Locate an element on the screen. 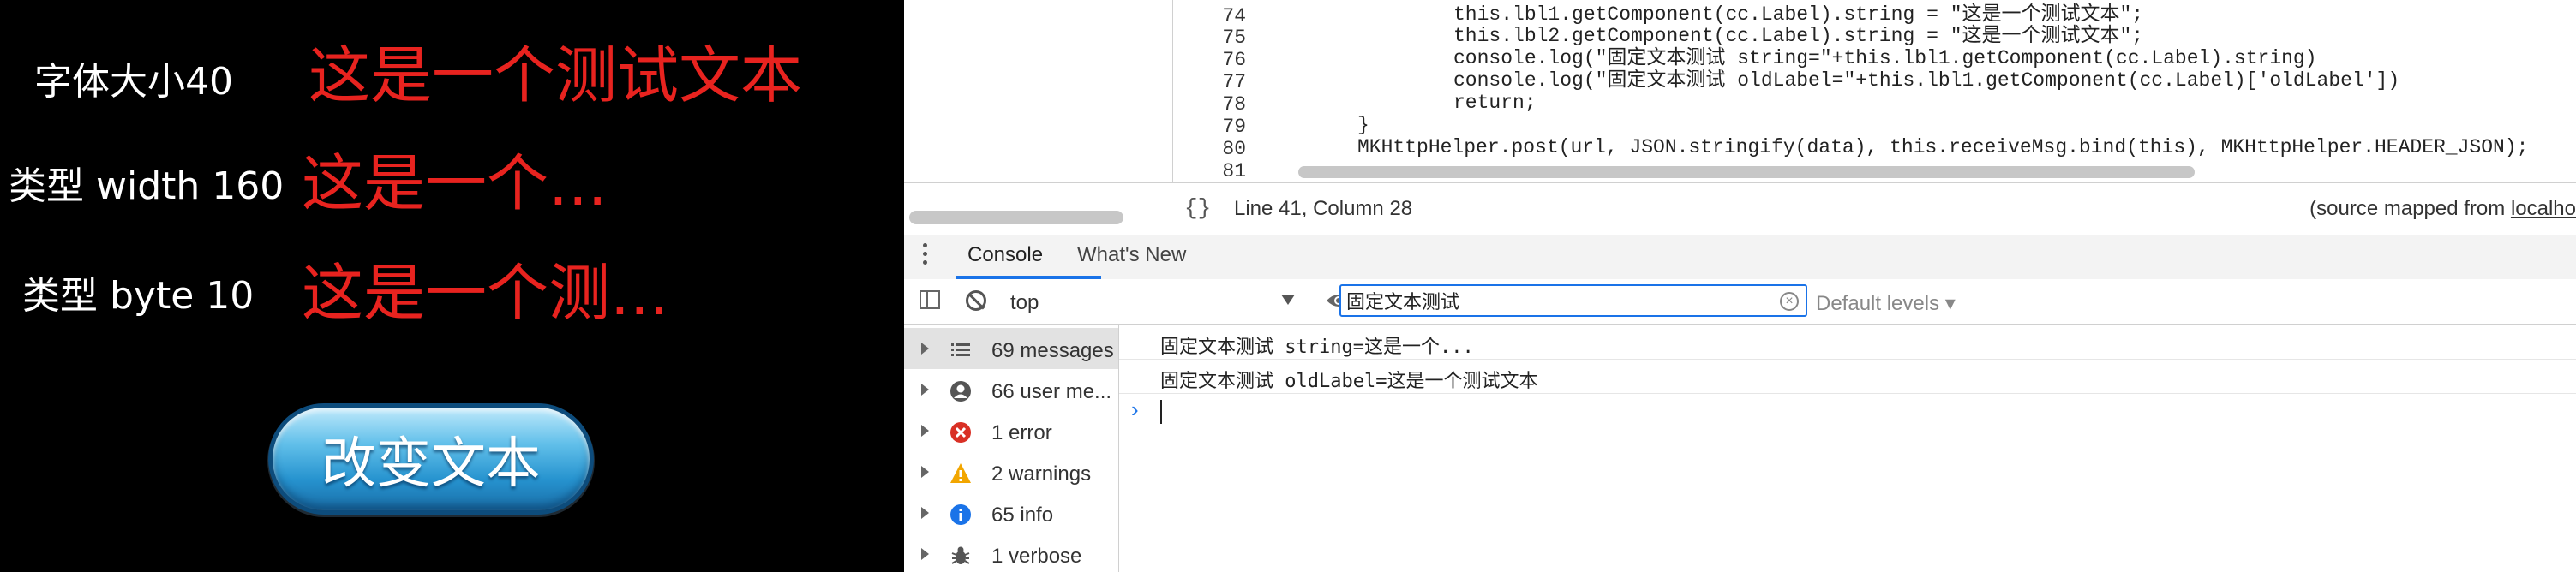 The image size is (2576, 572). full-text-label: 这是一个测试文本 is located at coordinates (556, 75).